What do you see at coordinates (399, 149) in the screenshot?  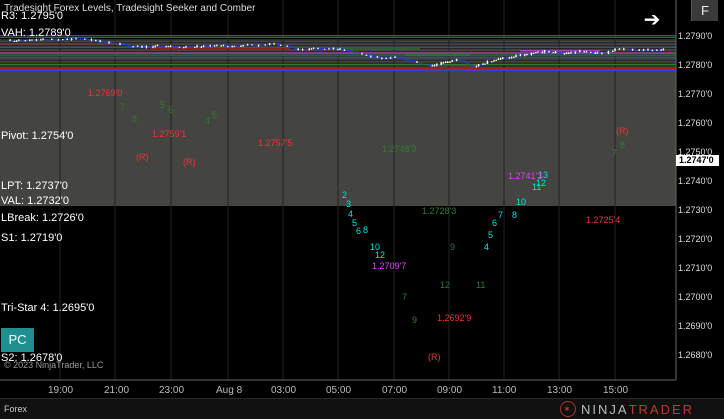 I see `price-annotation: 1.2748'0` at bounding box center [399, 149].